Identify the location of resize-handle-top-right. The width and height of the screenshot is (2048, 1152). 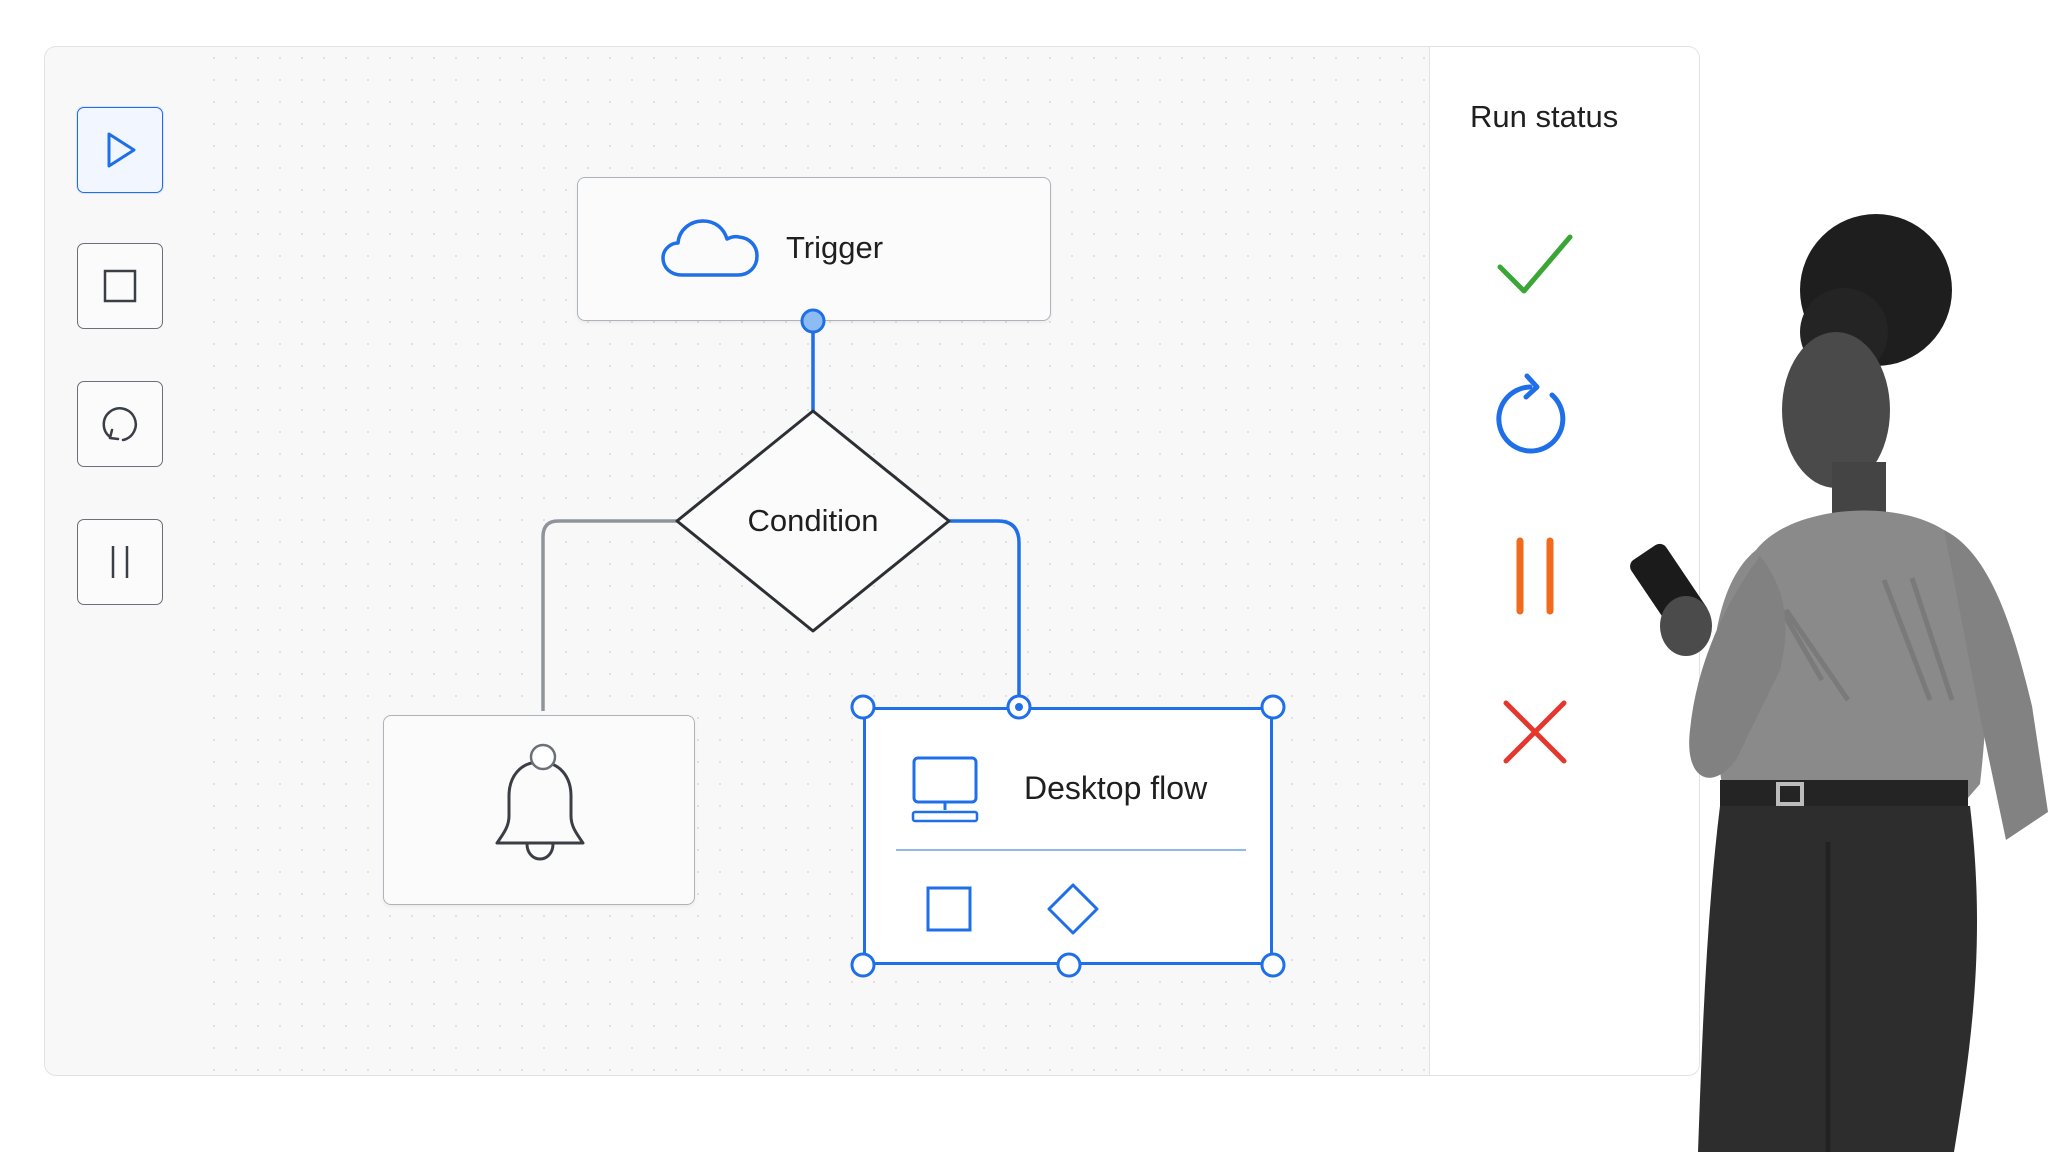
(1273, 707).